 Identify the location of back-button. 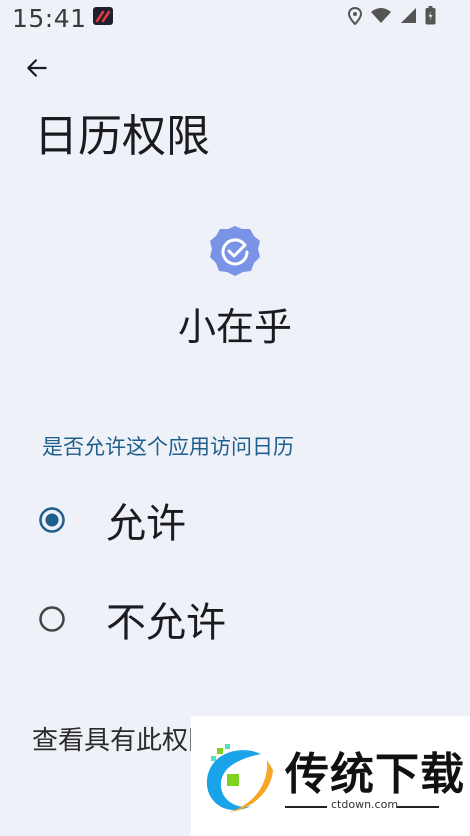
(37, 68).